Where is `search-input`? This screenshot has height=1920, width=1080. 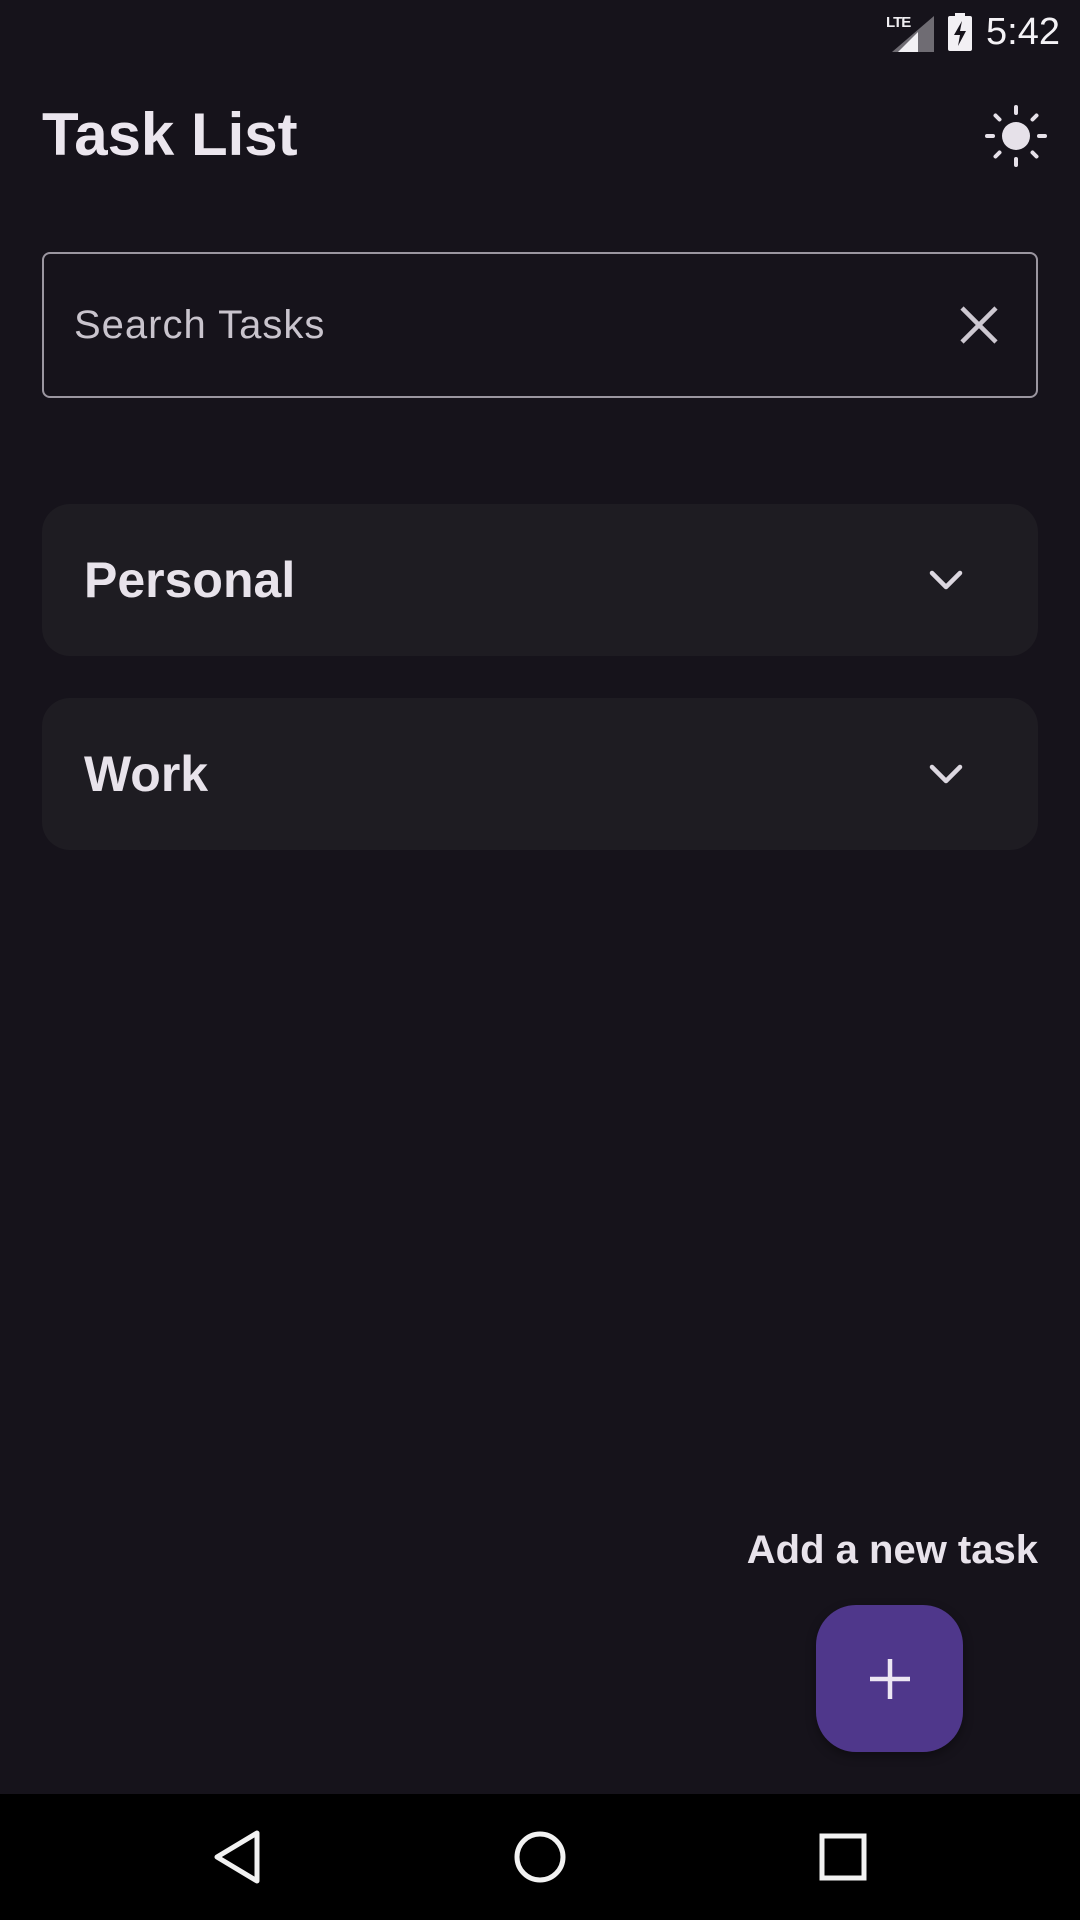
search-input is located at coordinates (504, 325).